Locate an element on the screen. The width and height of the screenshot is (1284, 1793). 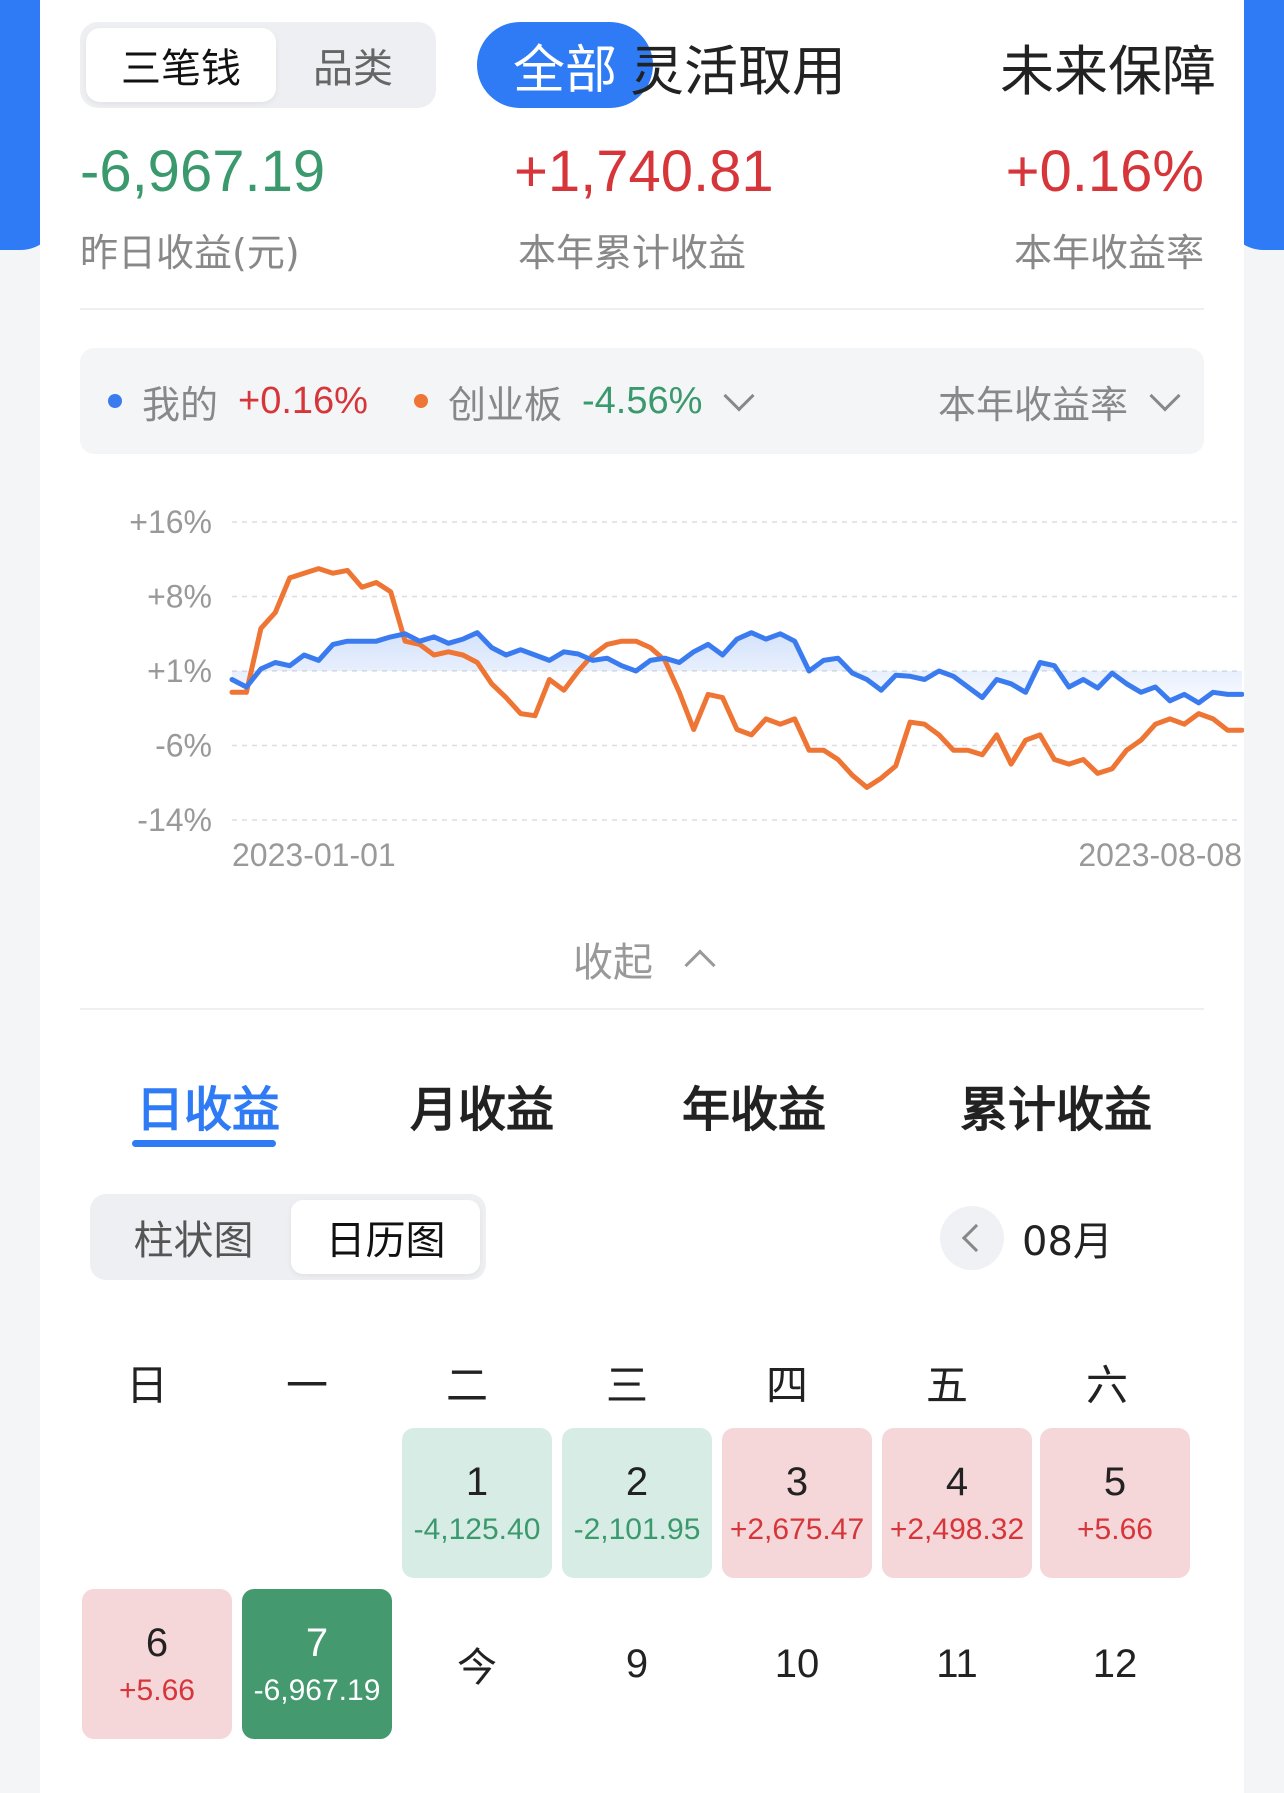
tab-cumulative-profit: 累计收益 is located at coordinates (1056, 1105).